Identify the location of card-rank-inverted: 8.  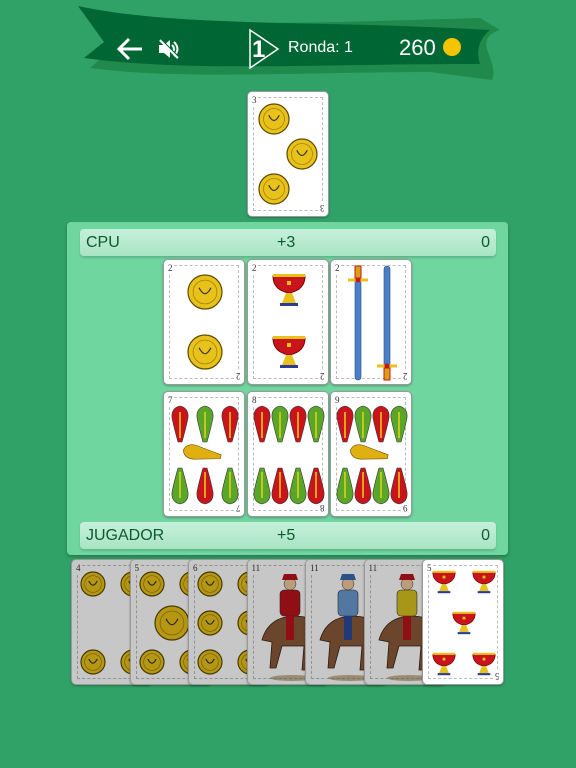
(321, 508).